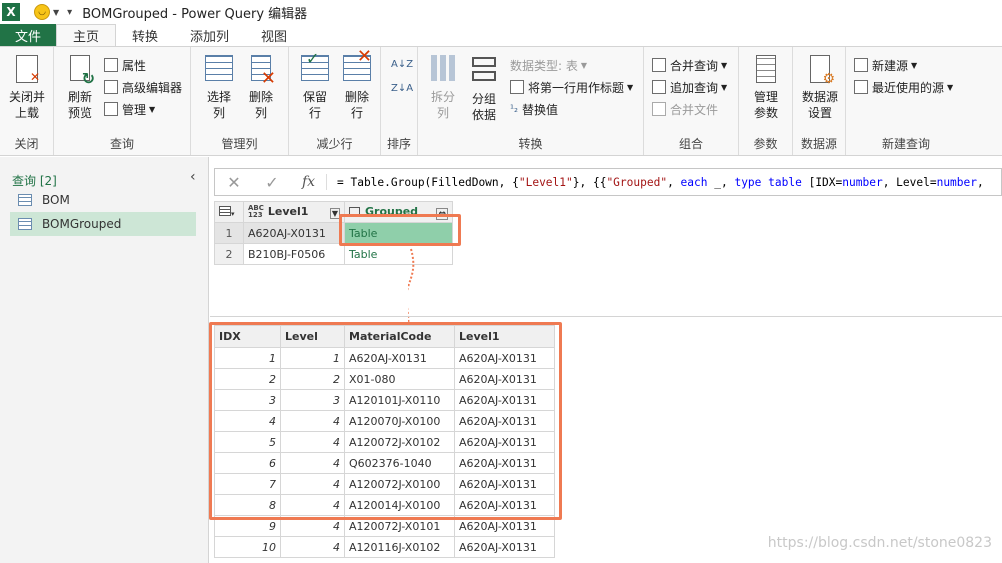 The height and width of the screenshot is (563, 1002). I want to click on excel-logo-icon: X, so click(11, 12).